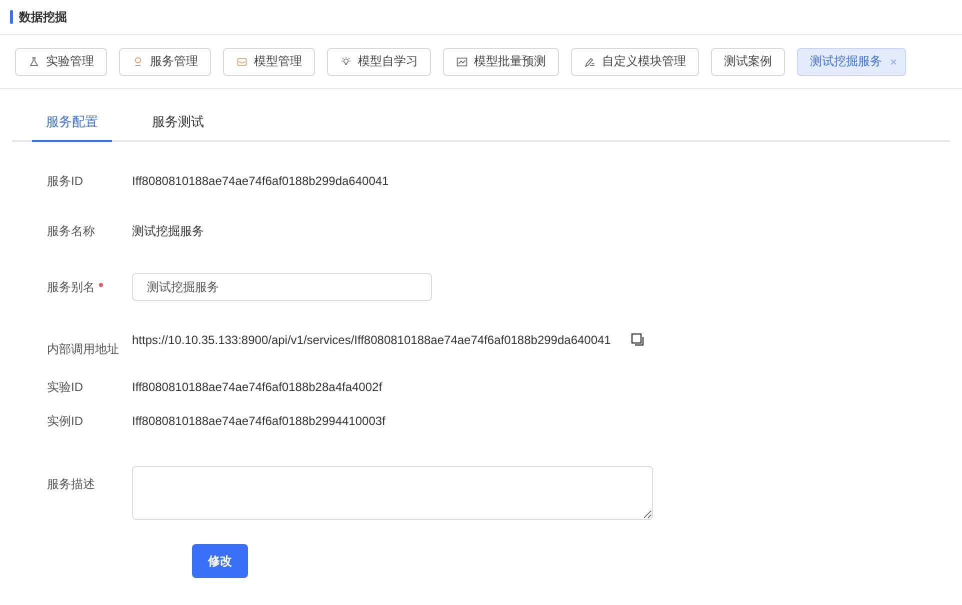  What do you see at coordinates (43, 17) in the screenshot?
I see `page-title: 数据挖掘` at bounding box center [43, 17].